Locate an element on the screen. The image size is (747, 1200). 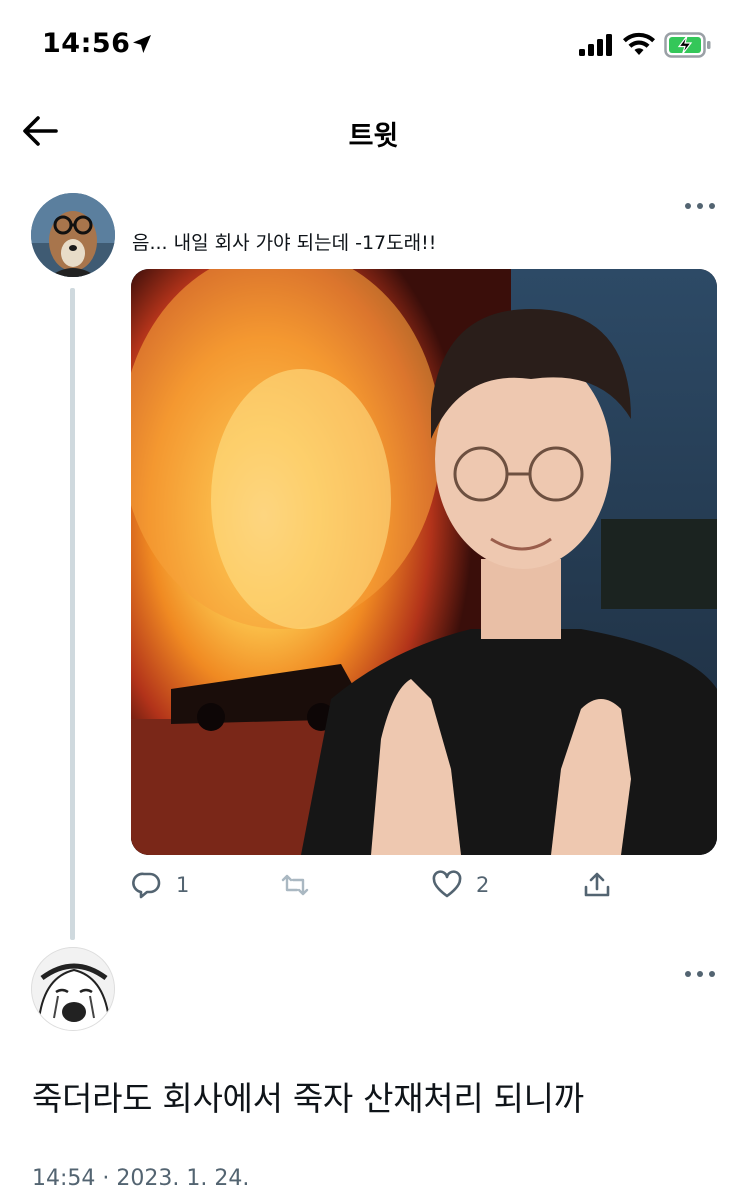
wifi-icon is located at coordinates (639, 43).